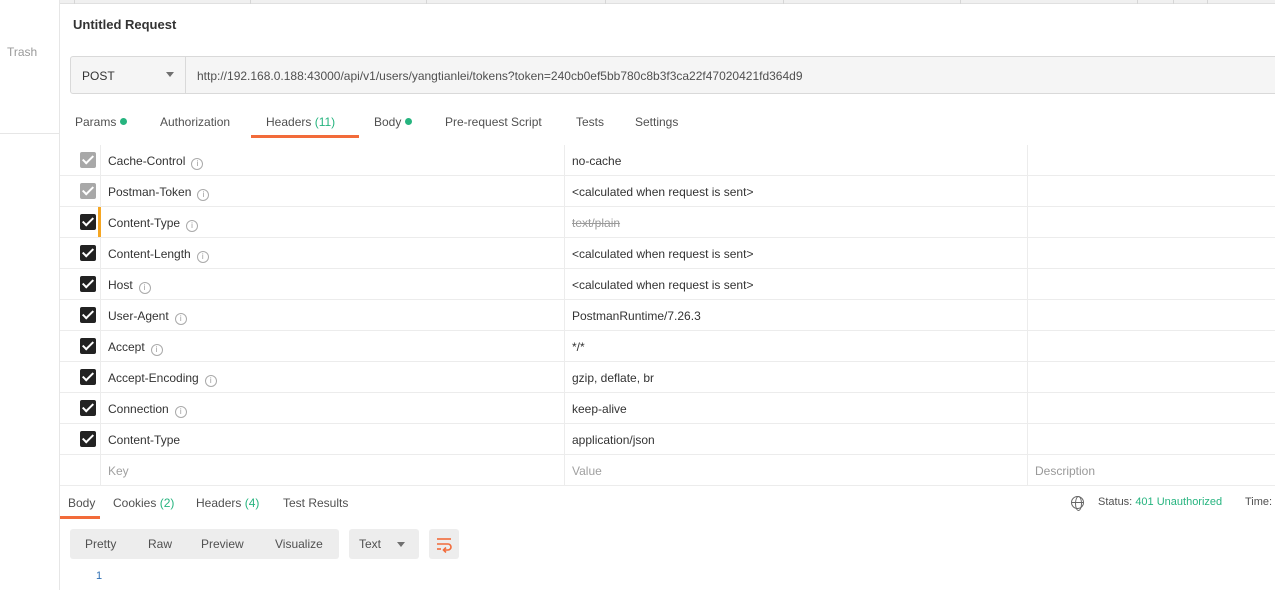  I want to click on view-raw-button: Raw, so click(160, 544).